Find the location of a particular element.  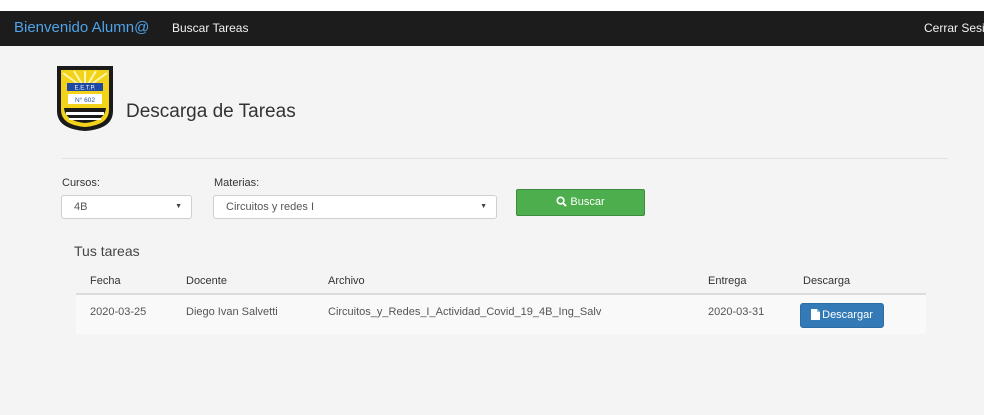

top-strip is located at coordinates (492, 5).